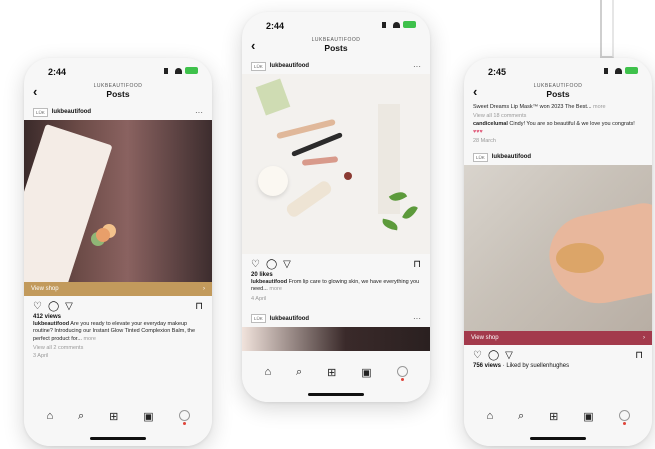 This screenshot has width=655, height=449. Describe the element at coordinates (259, 298) in the screenshot. I see `post-date: 4 April` at that location.